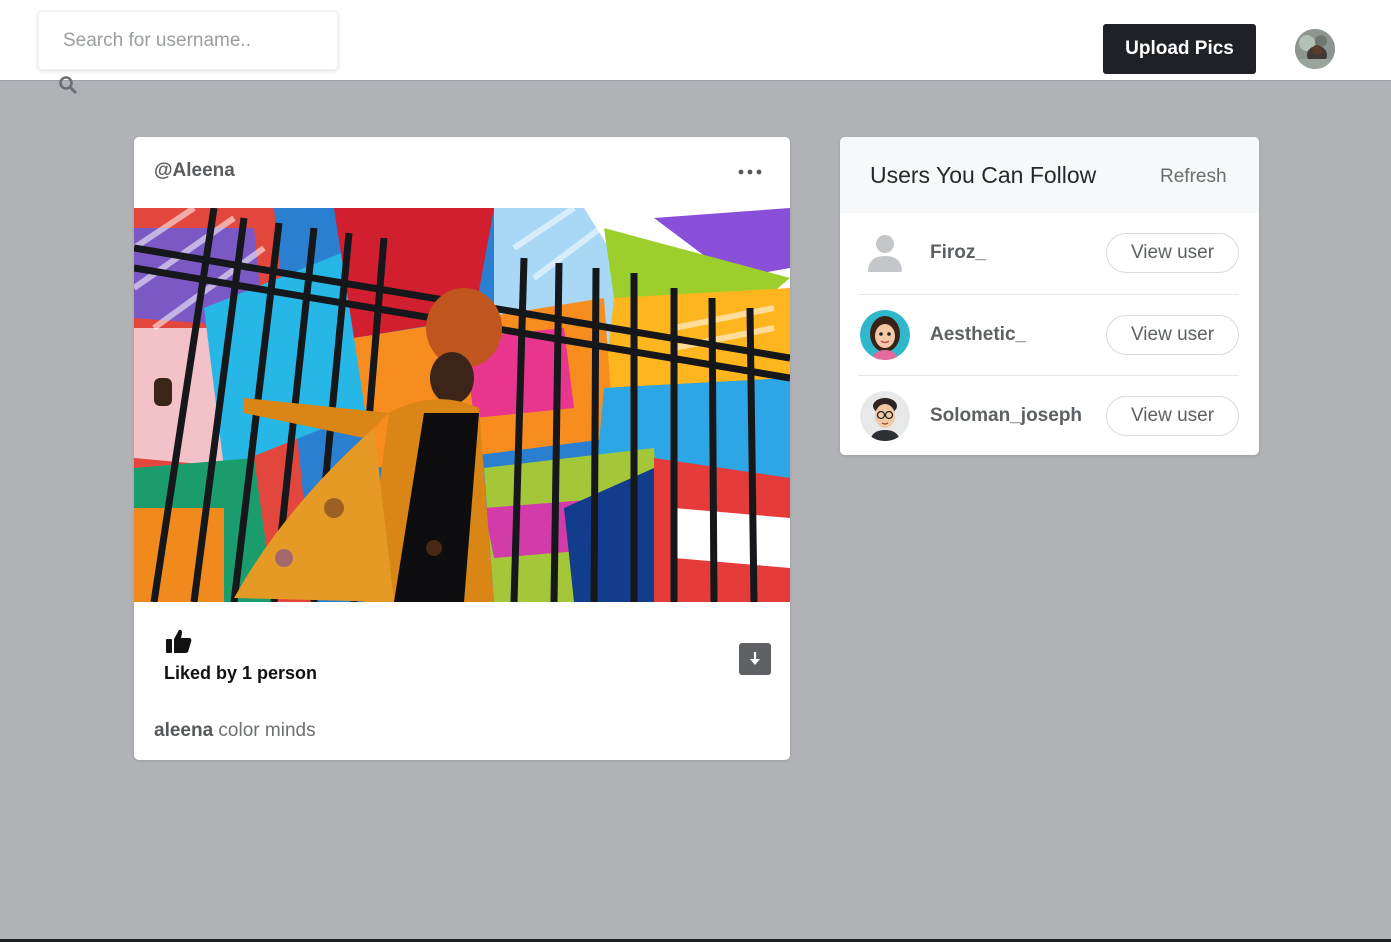 The image size is (1391, 942). What do you see at coordinates (264, 730) in the screenshot?
I see `caption-text: color minds` at bounding box center [264, 730].